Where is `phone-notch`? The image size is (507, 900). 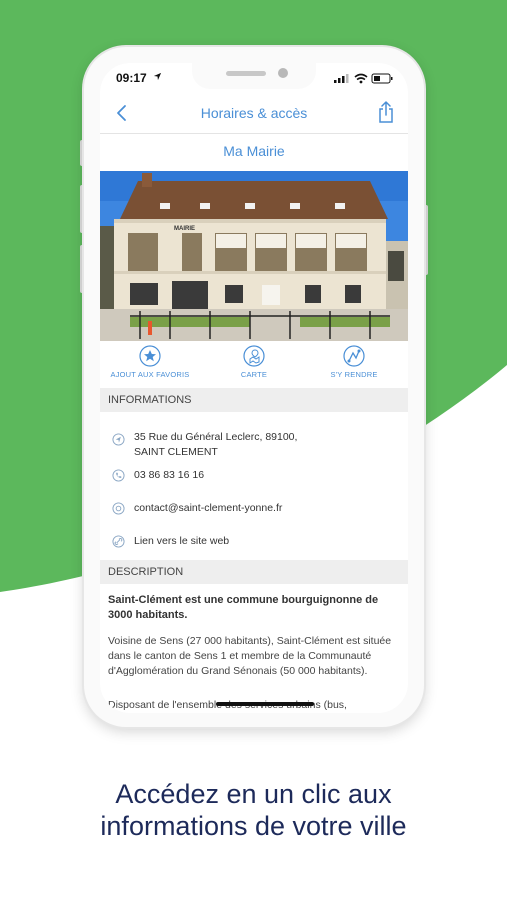 phone-notch is located at coordinates (254, 76).